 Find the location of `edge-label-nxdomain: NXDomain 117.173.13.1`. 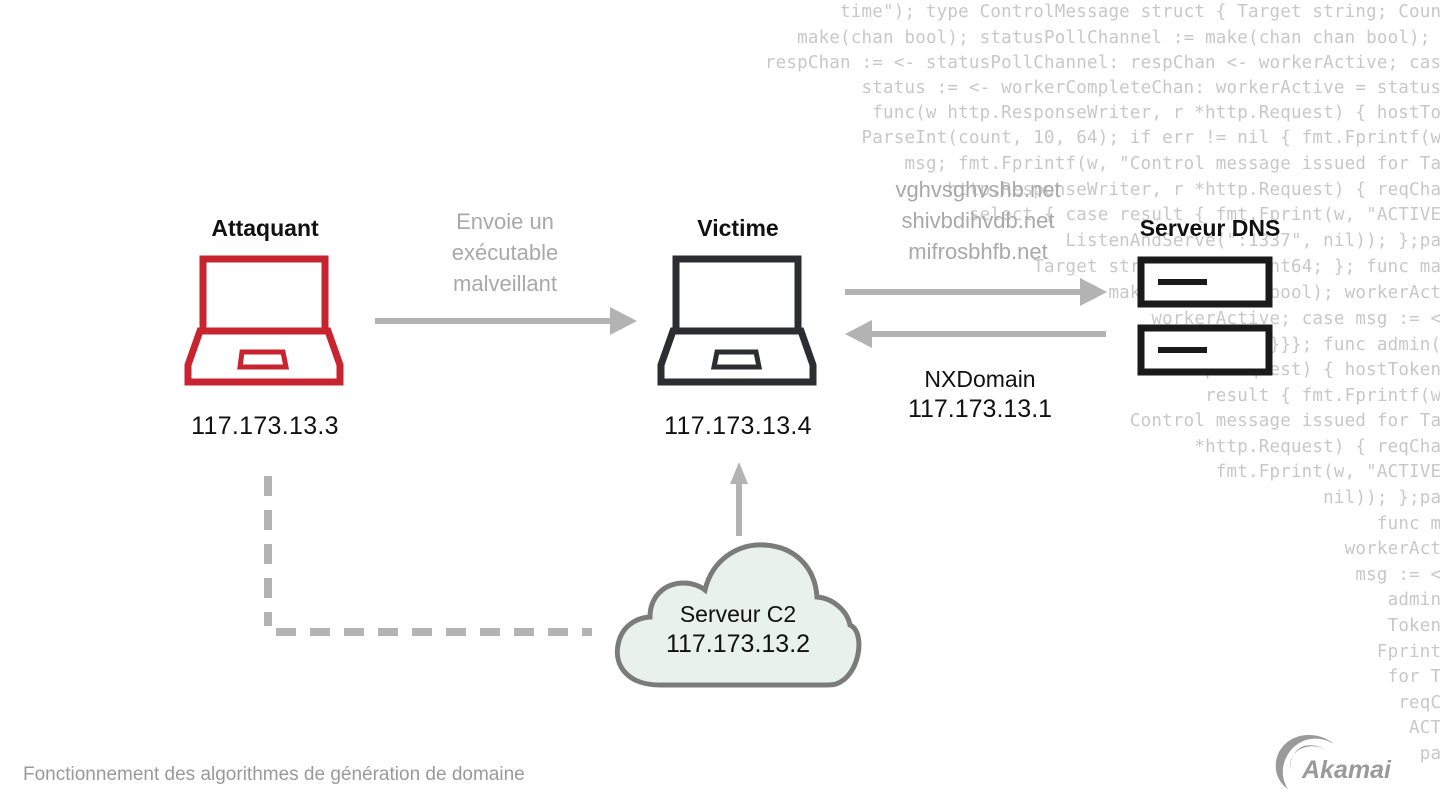

edge-label-nxdomain: NXDomain 117.173.13.1 is located at coordinates (980, 394).